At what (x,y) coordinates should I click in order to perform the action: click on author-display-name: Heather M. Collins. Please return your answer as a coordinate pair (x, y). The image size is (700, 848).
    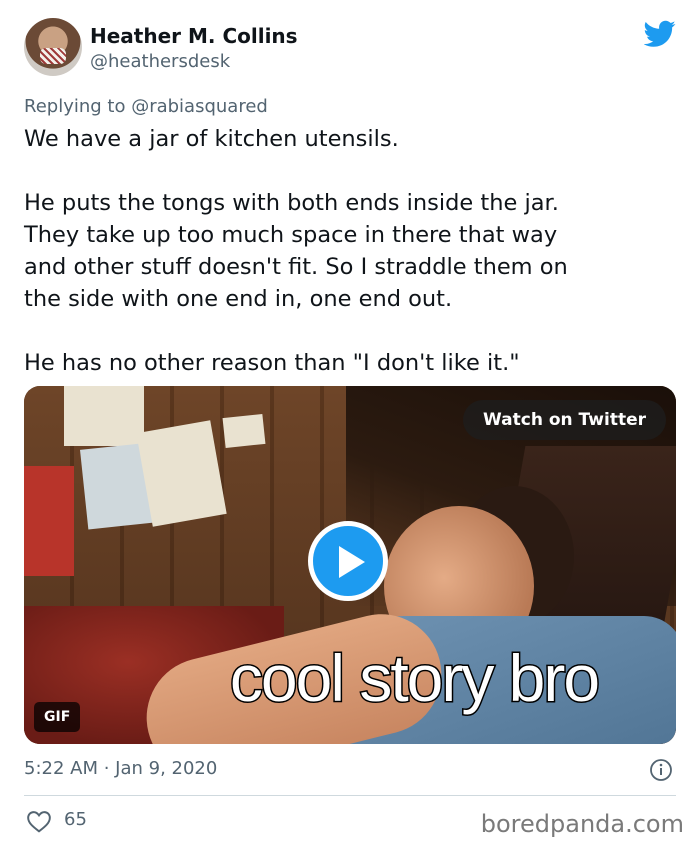
    Looking at the image, I should click on (194, 36).